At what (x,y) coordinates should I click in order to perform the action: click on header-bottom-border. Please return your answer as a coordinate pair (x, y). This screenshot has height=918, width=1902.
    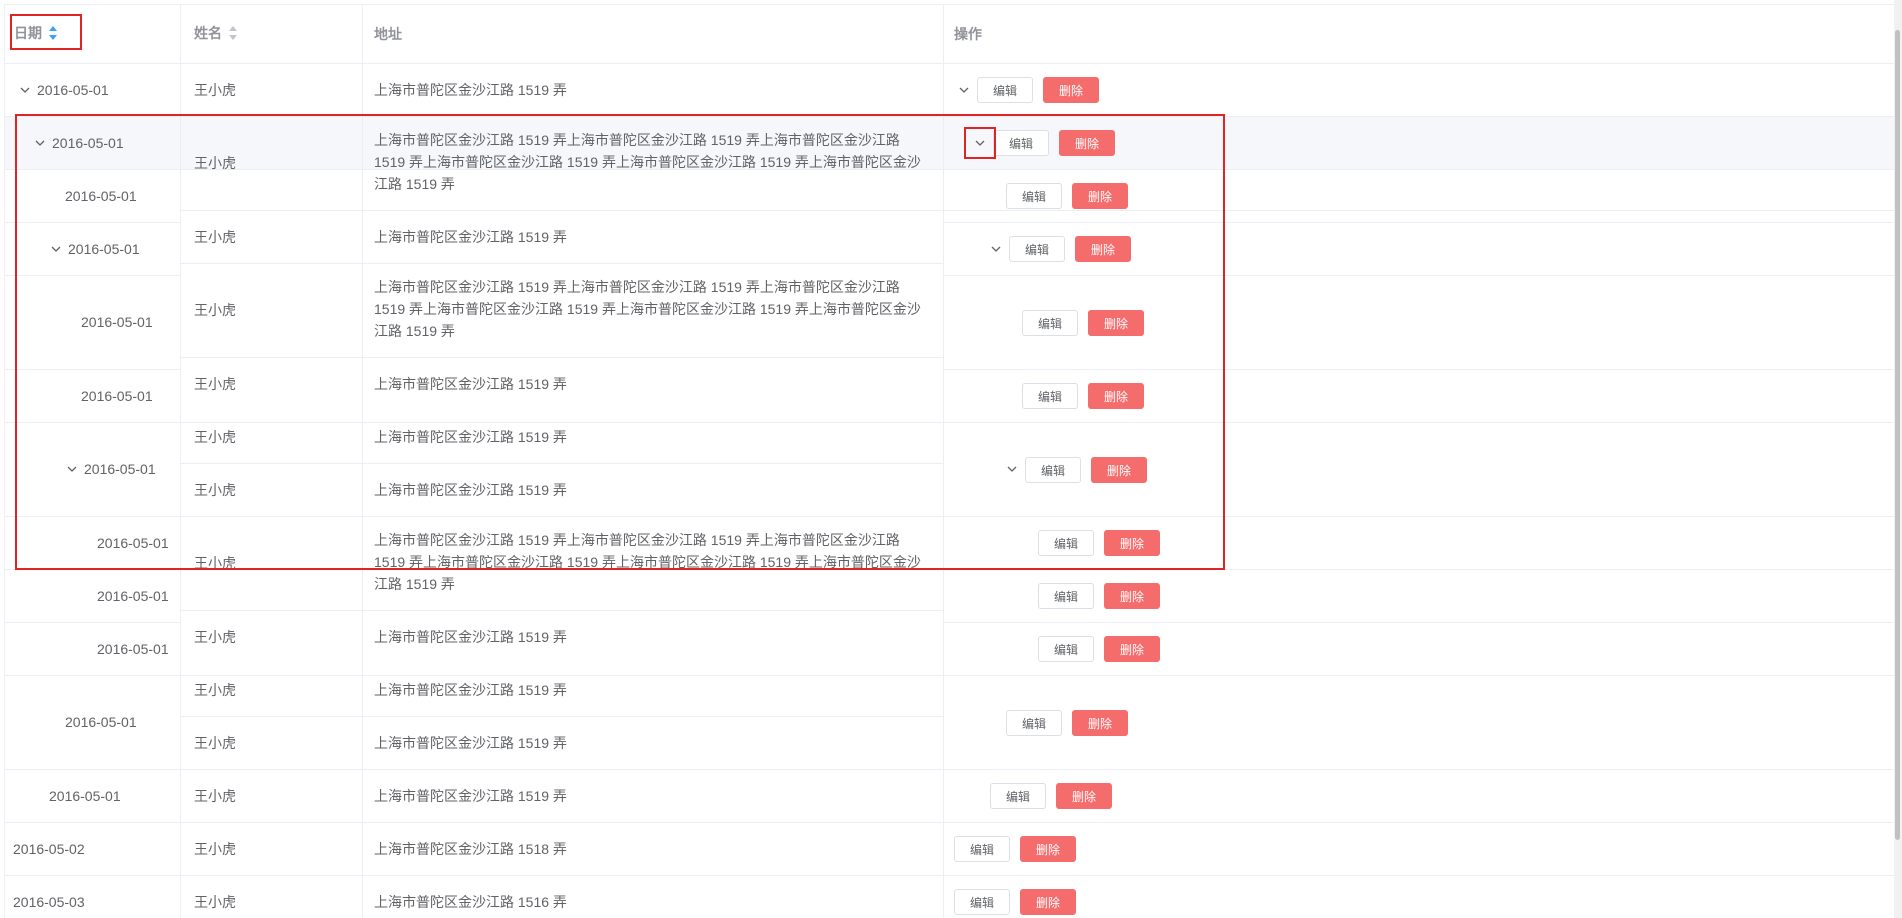
    Looking at the image, I should click on (949, 63).